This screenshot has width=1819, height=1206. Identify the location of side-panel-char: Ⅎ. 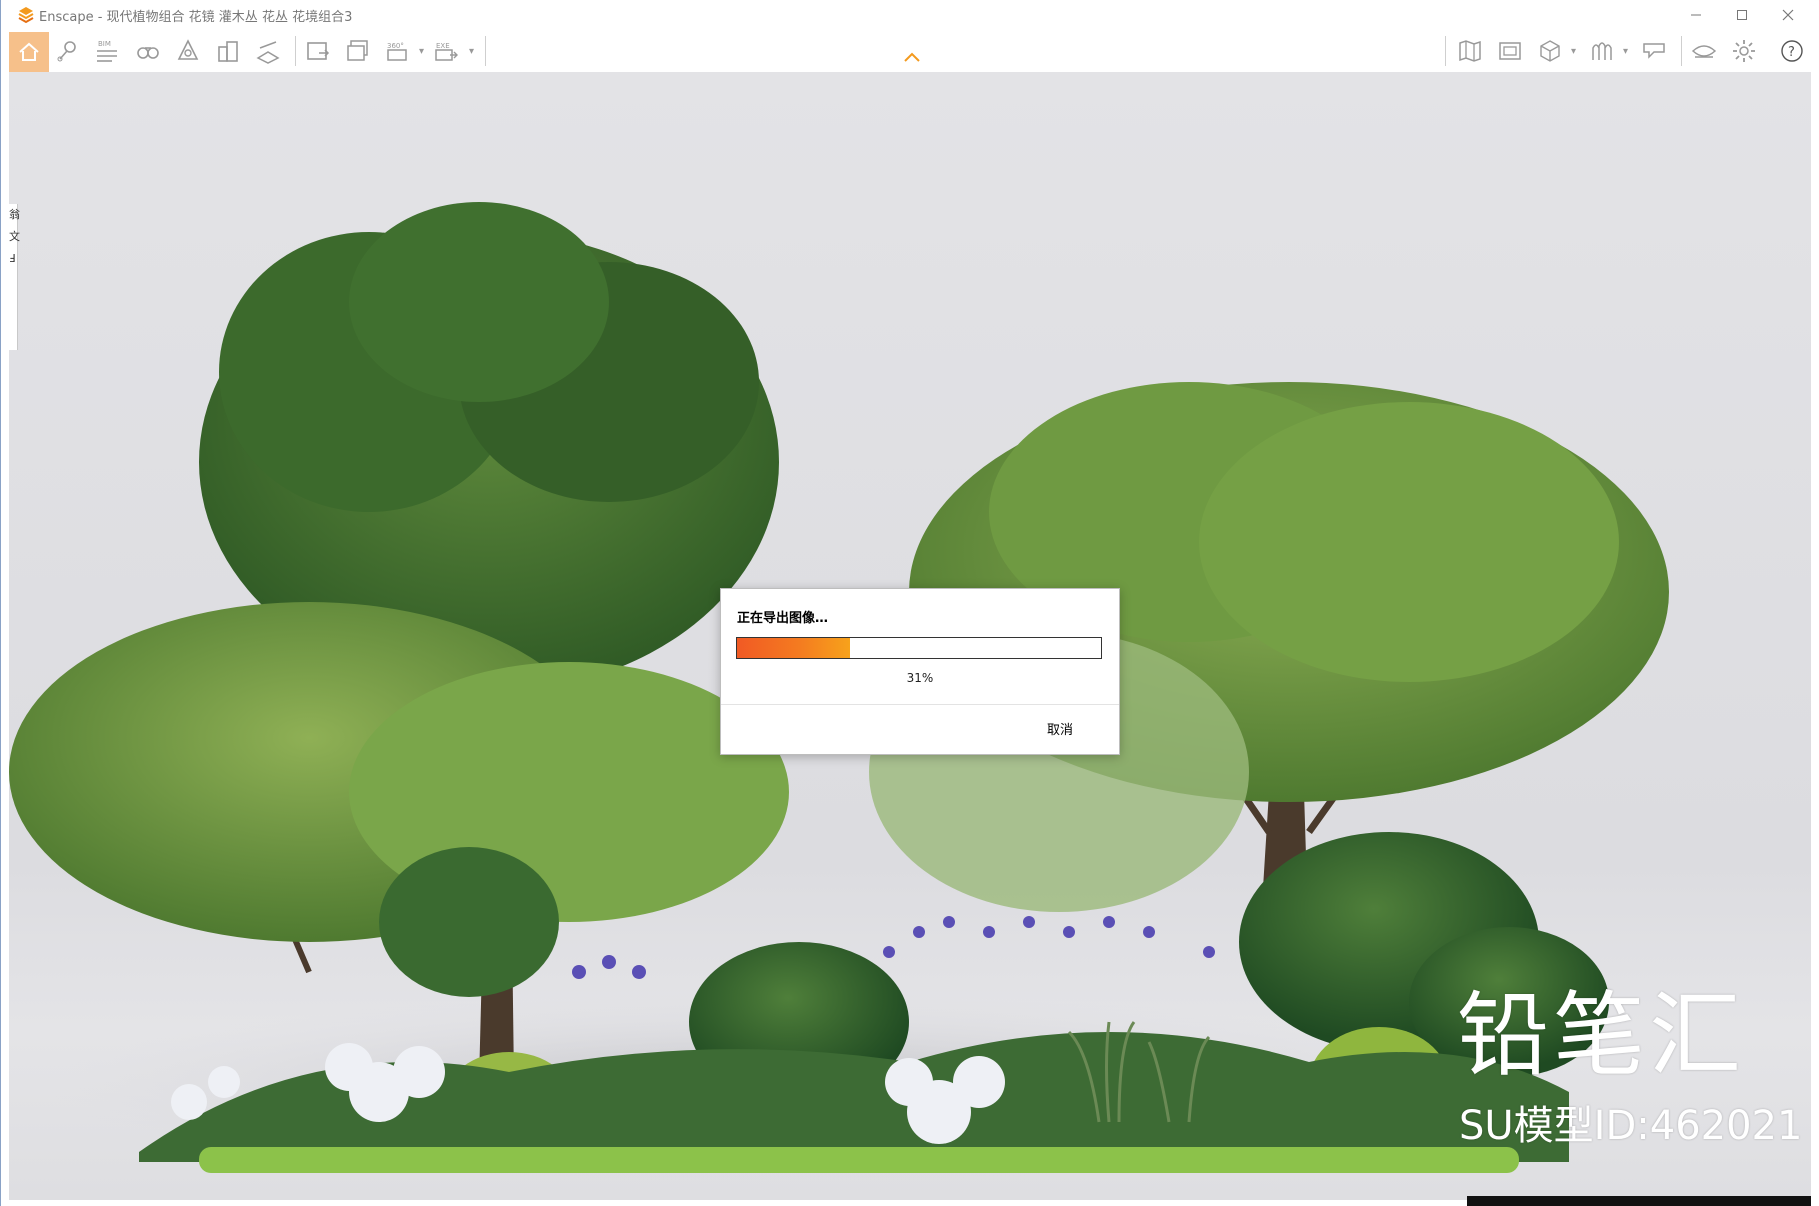
(12, 258).